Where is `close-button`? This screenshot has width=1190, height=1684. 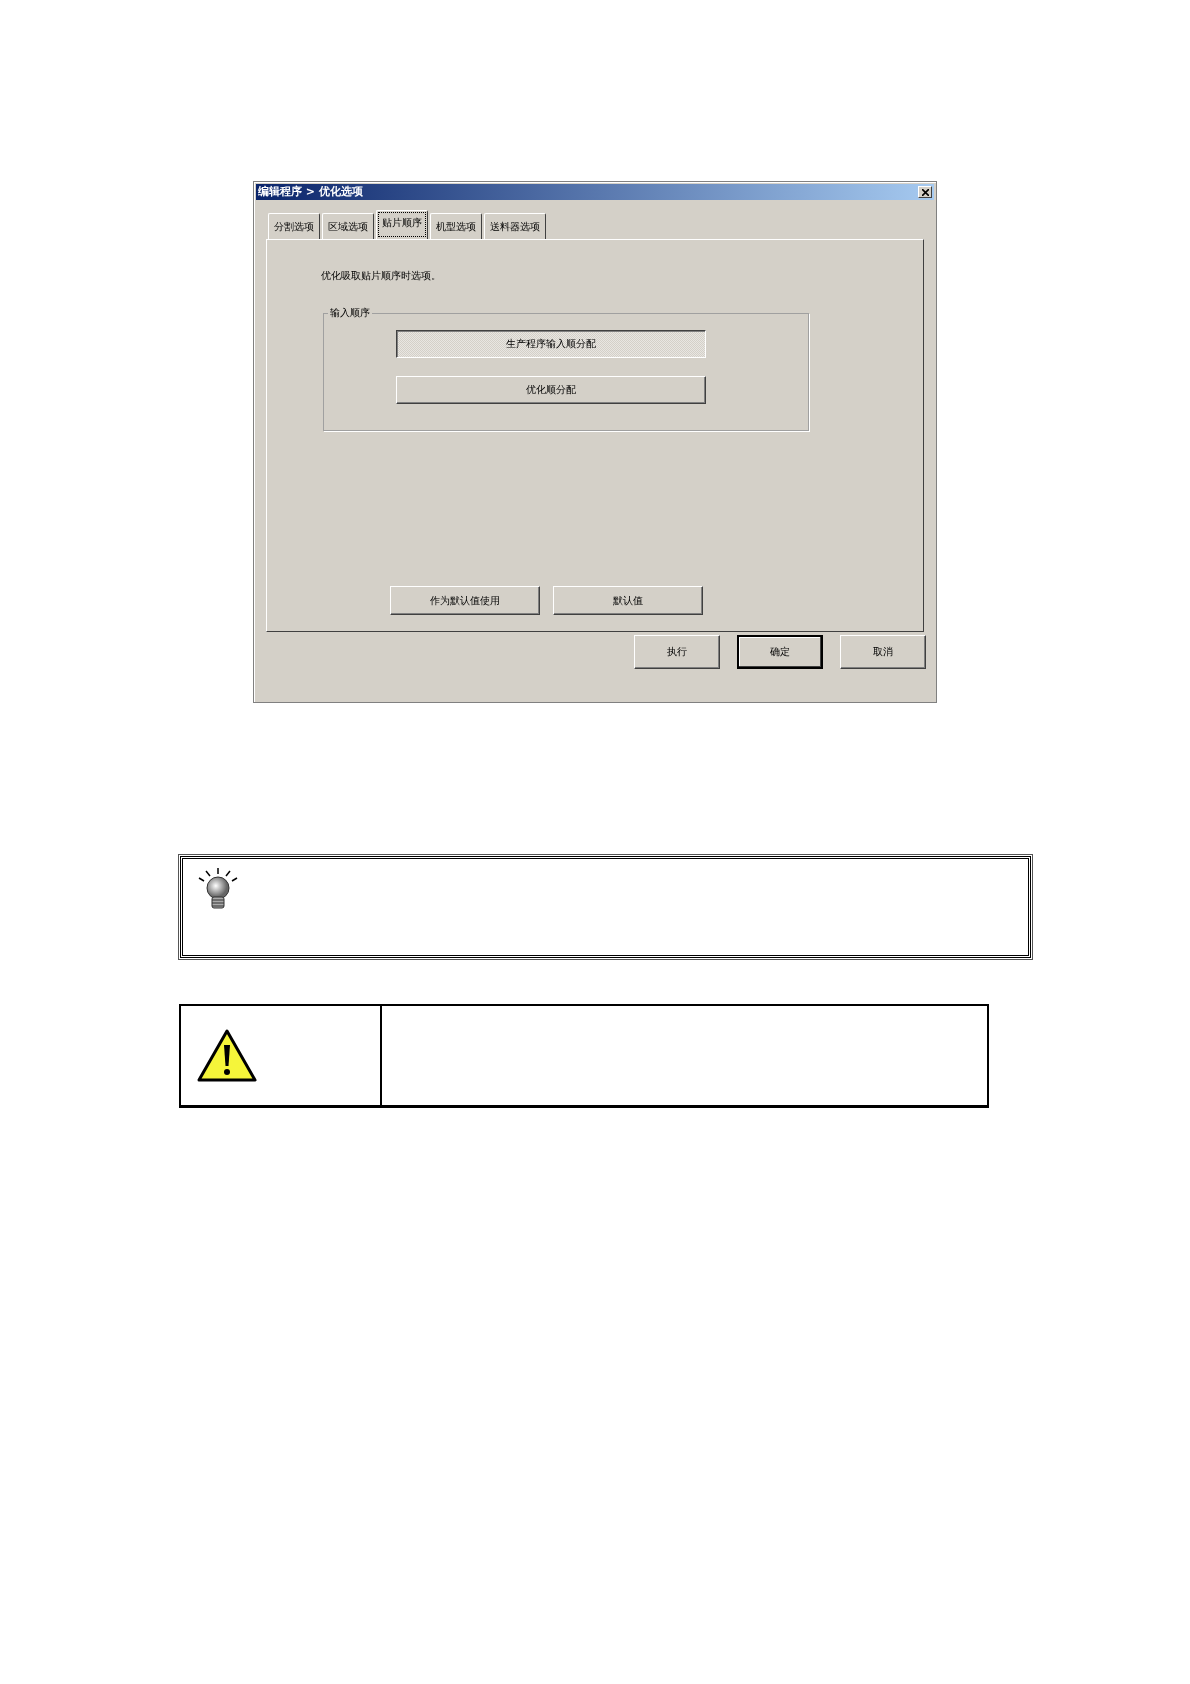
close-button is located at coordinates (925, 192).